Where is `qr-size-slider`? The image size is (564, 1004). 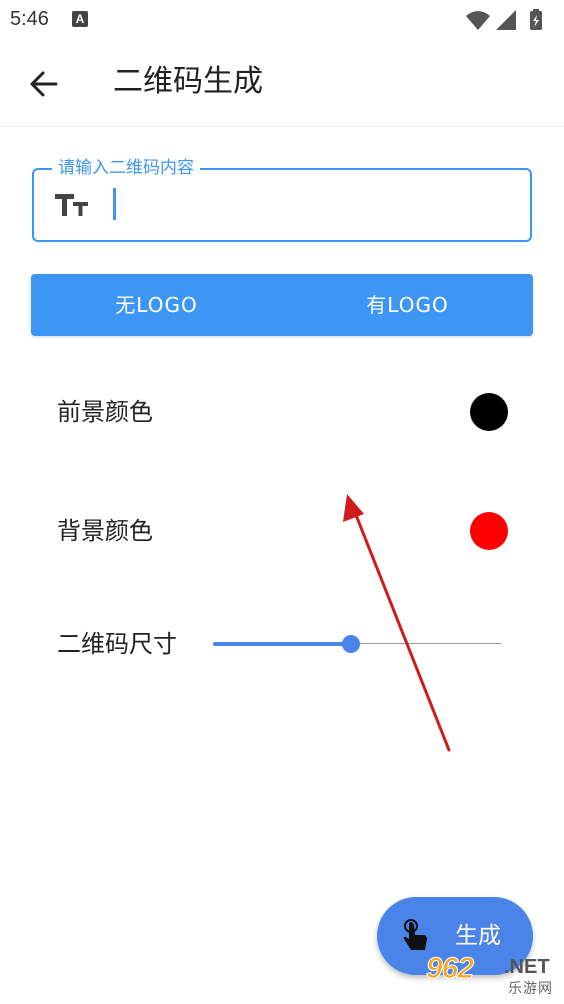 qr-size-slider is located at coordinates (357, 644).